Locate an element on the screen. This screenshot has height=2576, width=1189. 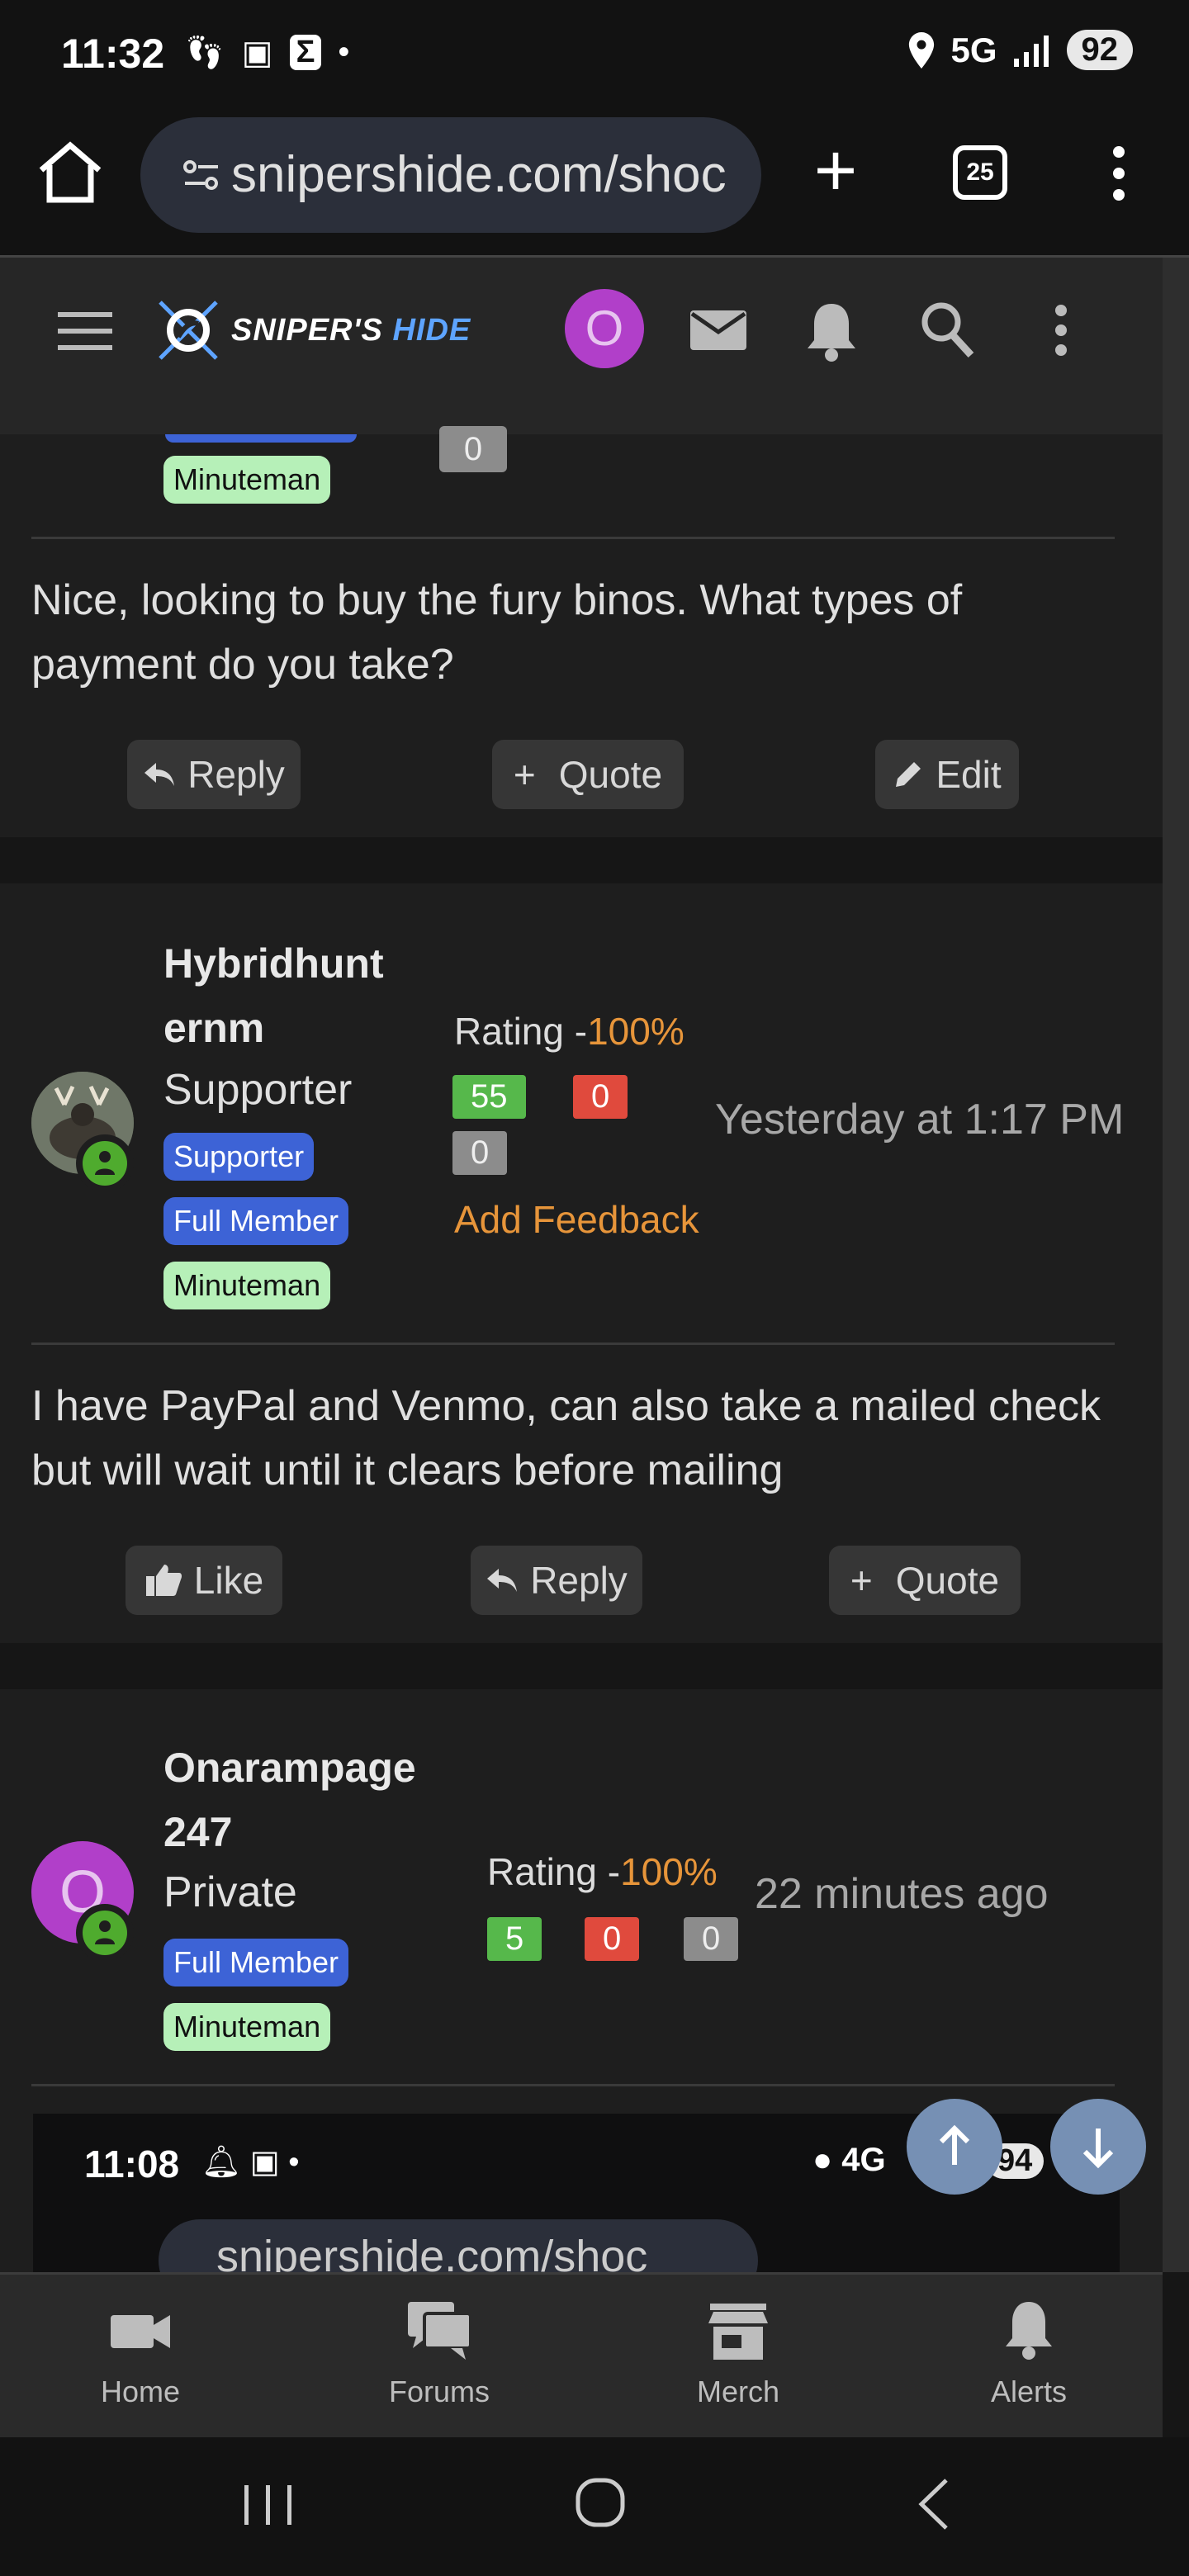
hamburger-icon is located at coordinates (85, 331).